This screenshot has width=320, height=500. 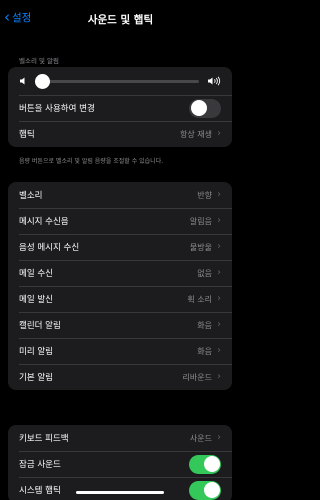 I want to click on ringer-section-label: 벨소리 및 알림, so click(x=39, y=61).